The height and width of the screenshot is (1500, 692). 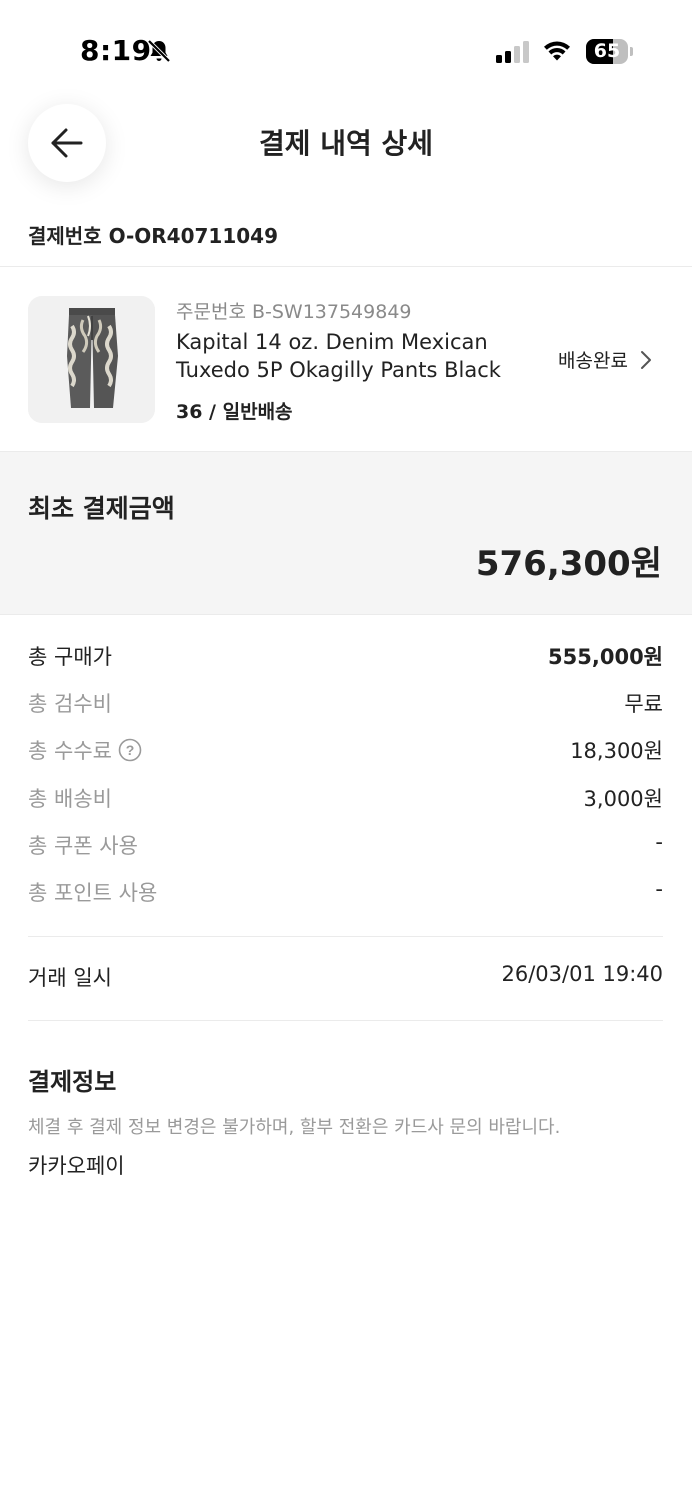 What do you see at coordinates (93, 893) in the screenshot?
I see `breakdown-label: 총 포인트 사용` at bounding box center [93, 893].